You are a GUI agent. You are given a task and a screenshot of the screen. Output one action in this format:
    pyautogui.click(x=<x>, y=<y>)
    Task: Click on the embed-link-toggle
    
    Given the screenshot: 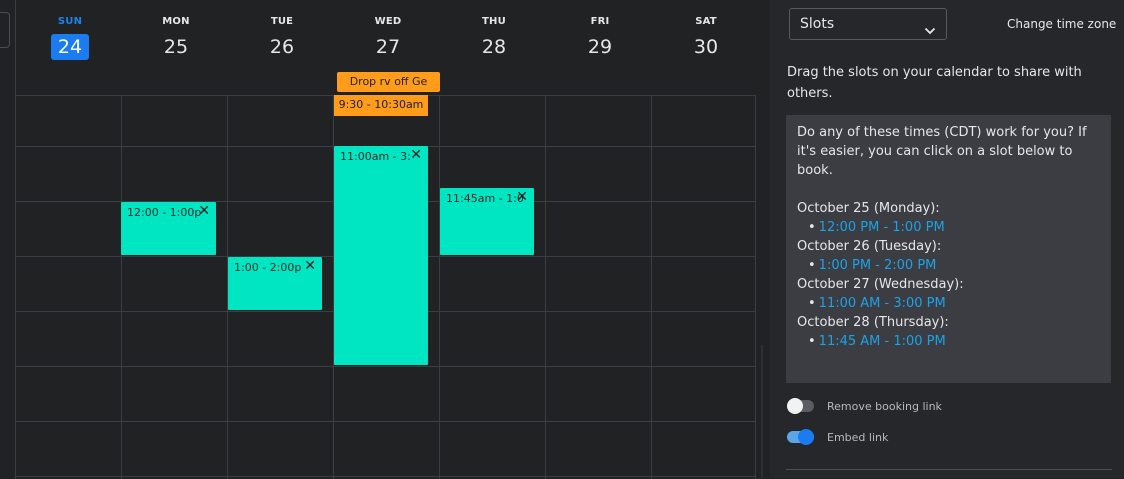 What is the action you would take?
    pyautogui.click(x=800, y=437)
    